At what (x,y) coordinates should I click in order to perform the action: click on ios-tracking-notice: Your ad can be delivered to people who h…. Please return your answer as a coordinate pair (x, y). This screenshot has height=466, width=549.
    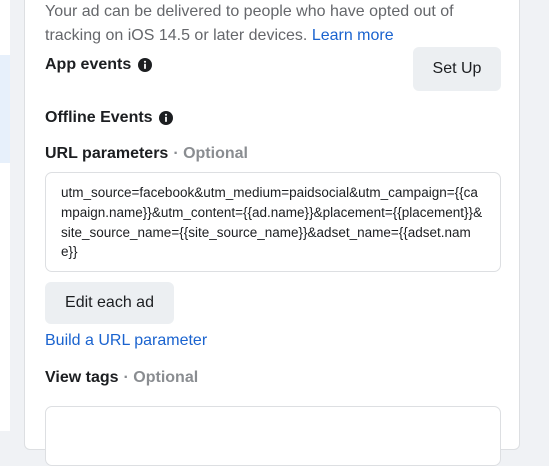
    Looking at the image, I should click on (270, 24).